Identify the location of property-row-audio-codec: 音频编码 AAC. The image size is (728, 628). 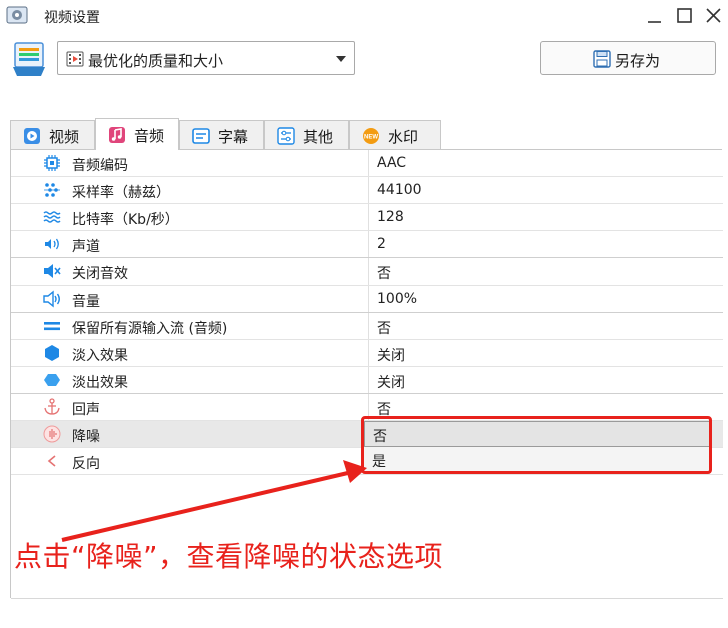
(367, 163).